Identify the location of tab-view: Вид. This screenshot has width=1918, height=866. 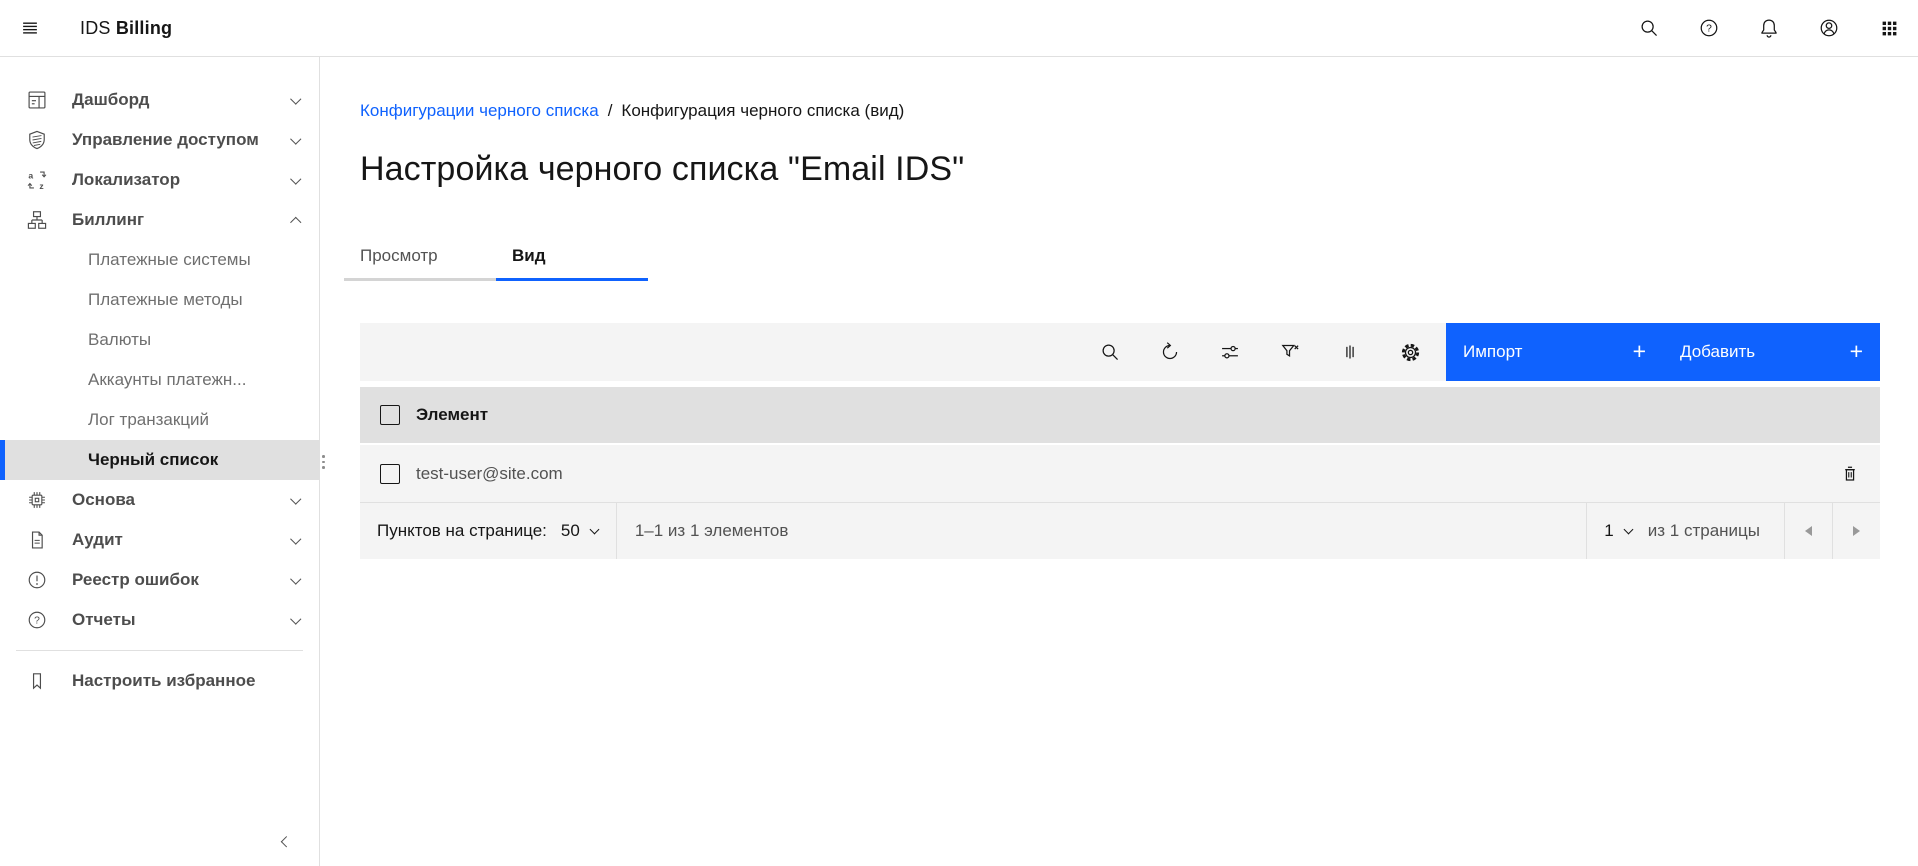
(572, 257).